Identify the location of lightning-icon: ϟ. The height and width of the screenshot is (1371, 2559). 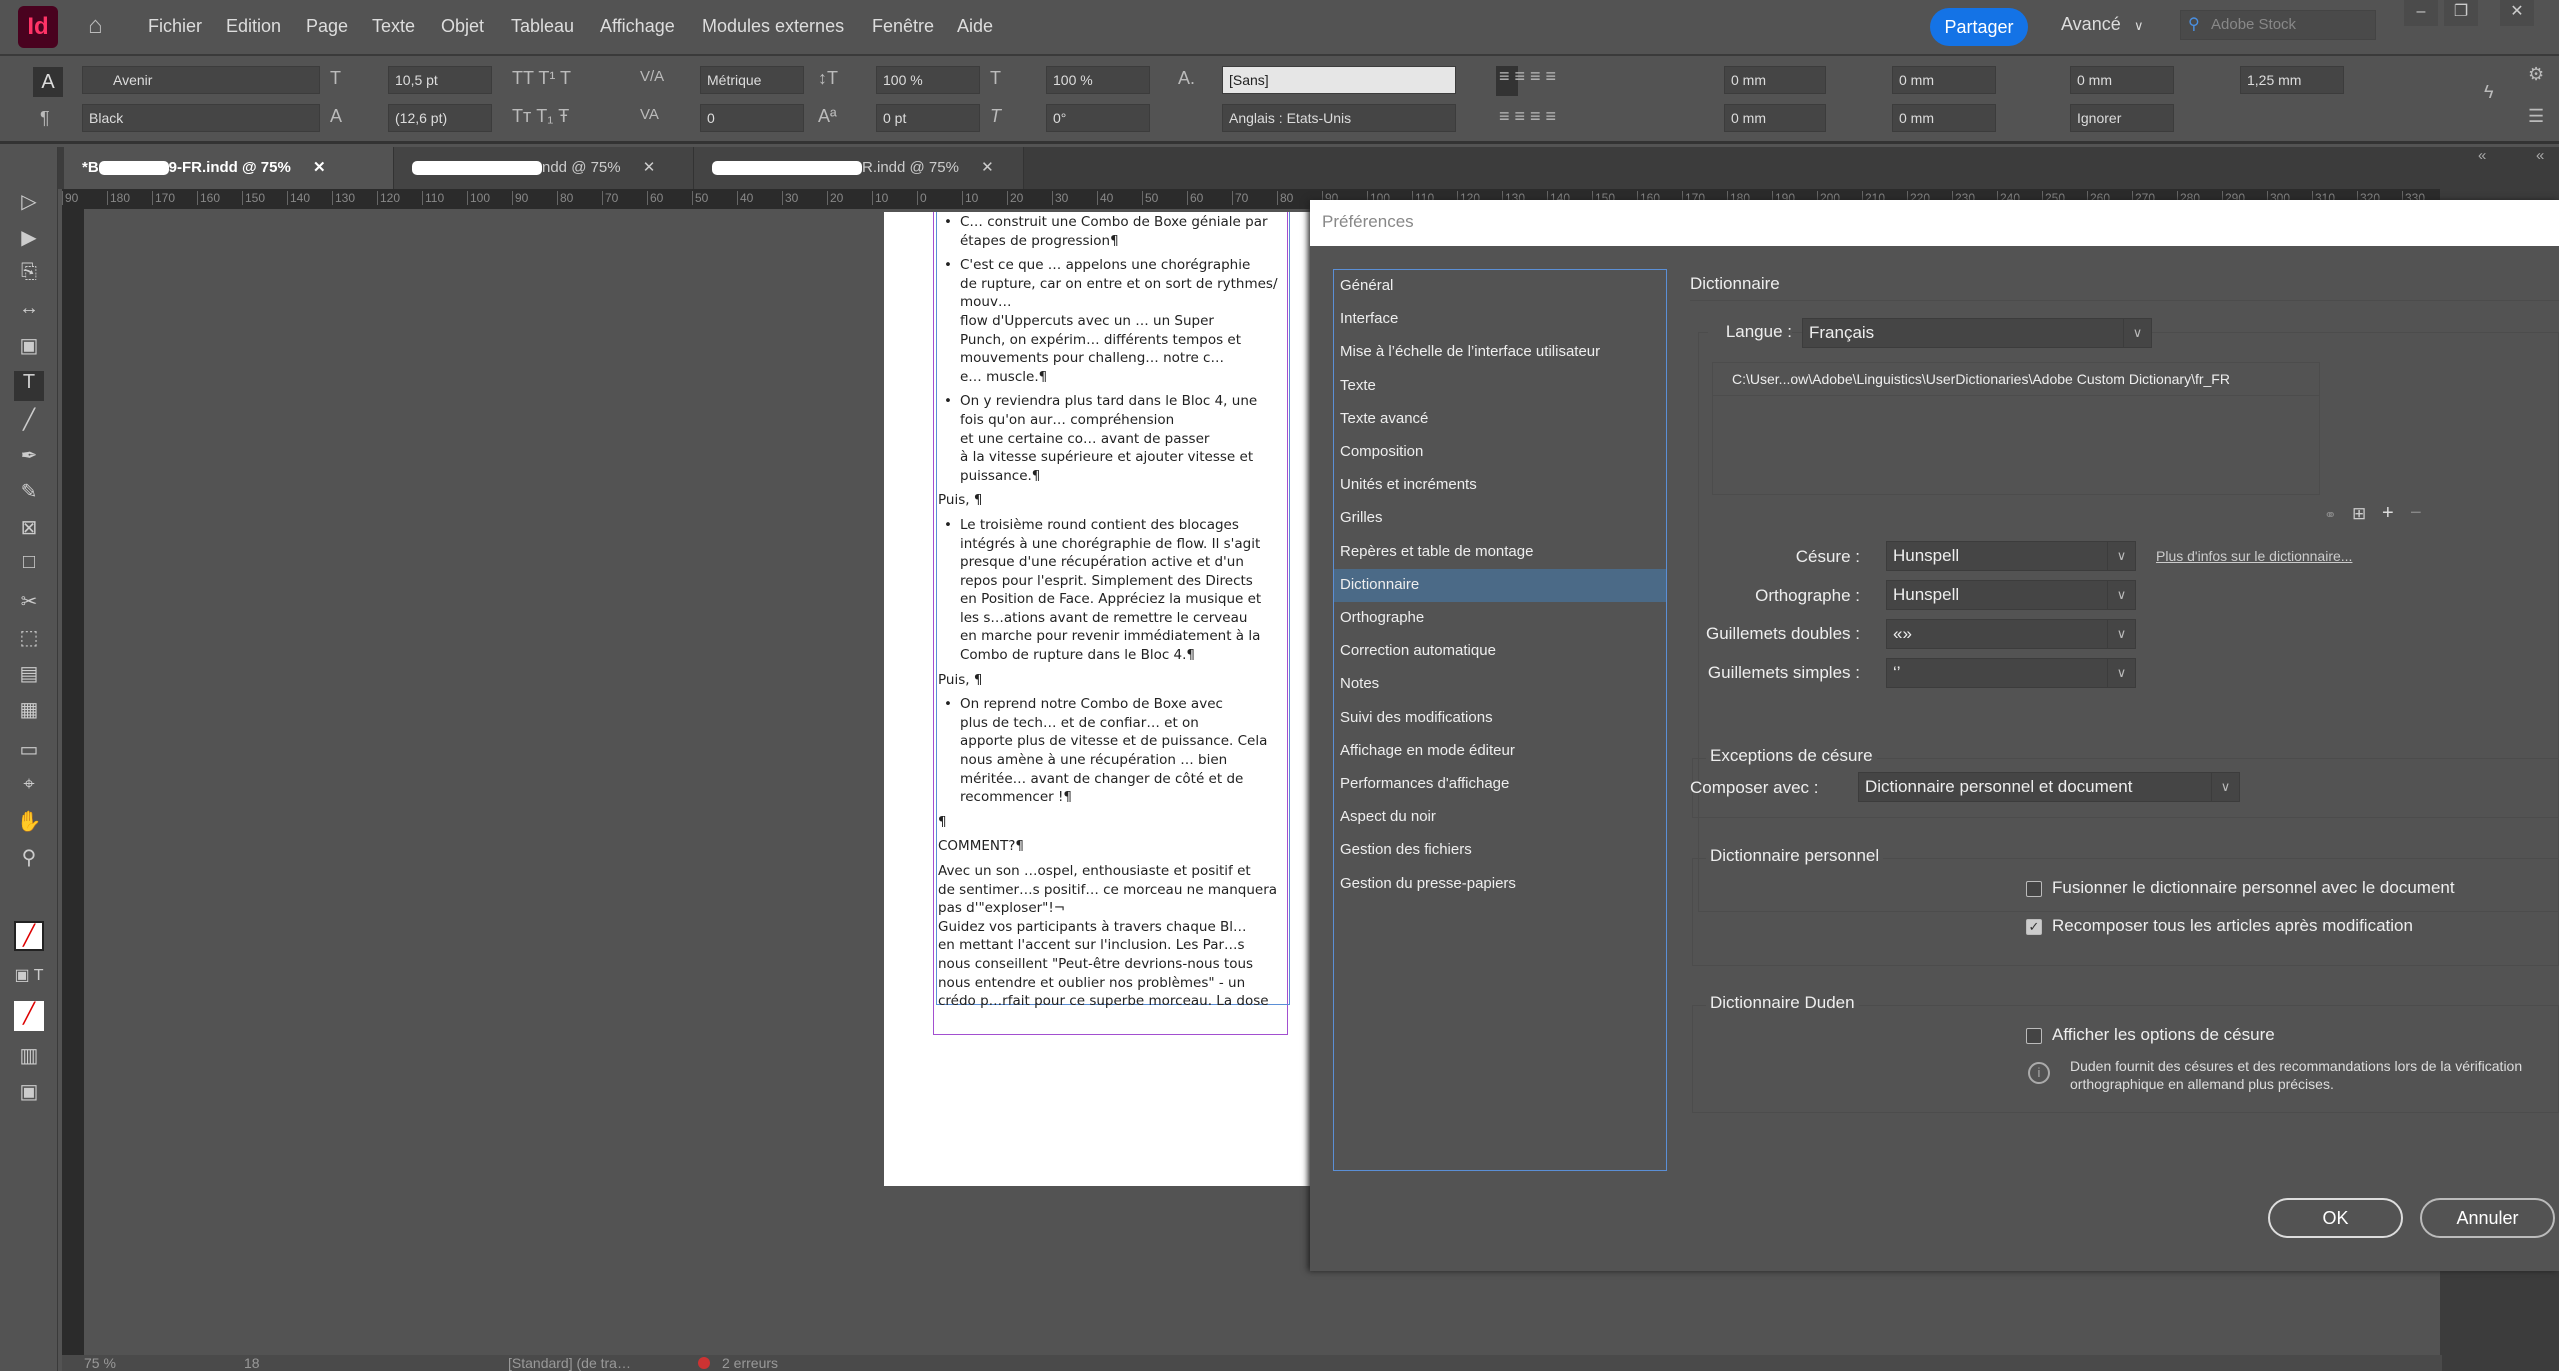
(2489, 92).